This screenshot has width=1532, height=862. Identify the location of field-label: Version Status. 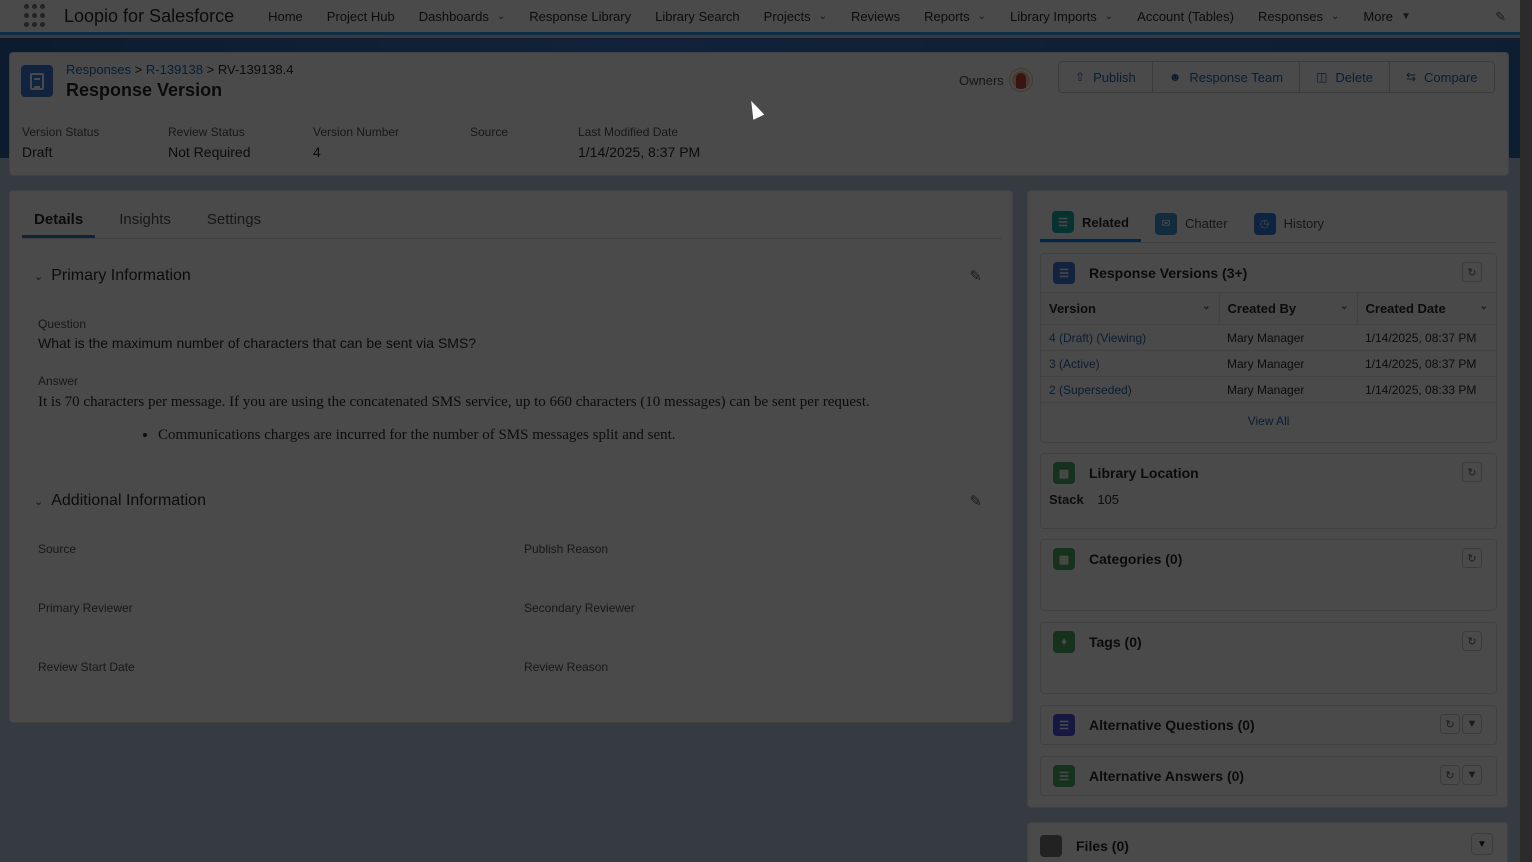
(61, 132).